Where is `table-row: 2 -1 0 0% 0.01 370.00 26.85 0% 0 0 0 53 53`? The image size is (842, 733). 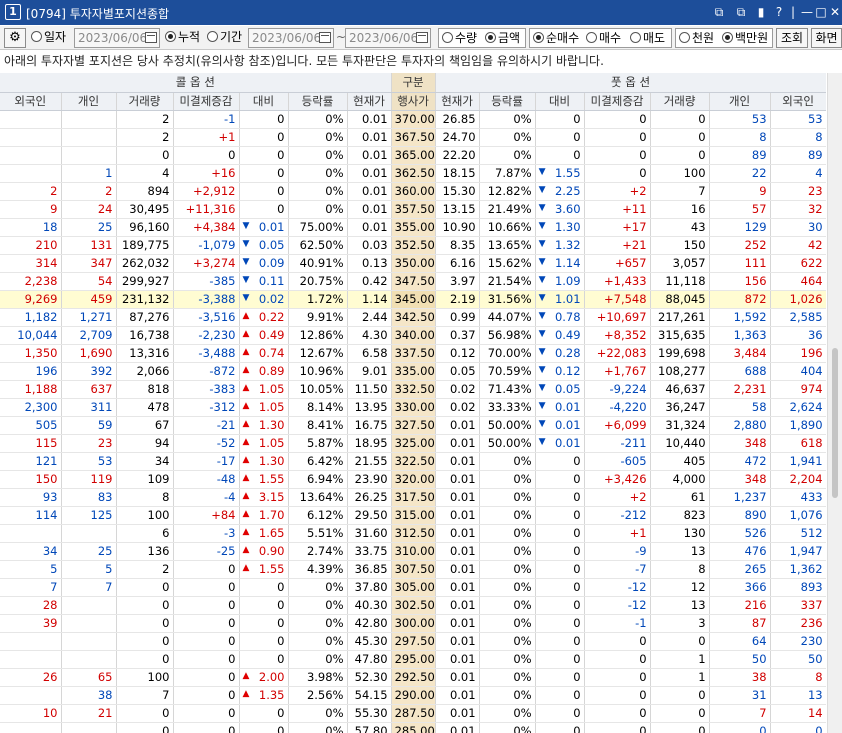 table-row: 2 -1 0 0% 0.01 370.00 26.85 0% 0 0 0 53 53 is located at coordinates (413, 119).